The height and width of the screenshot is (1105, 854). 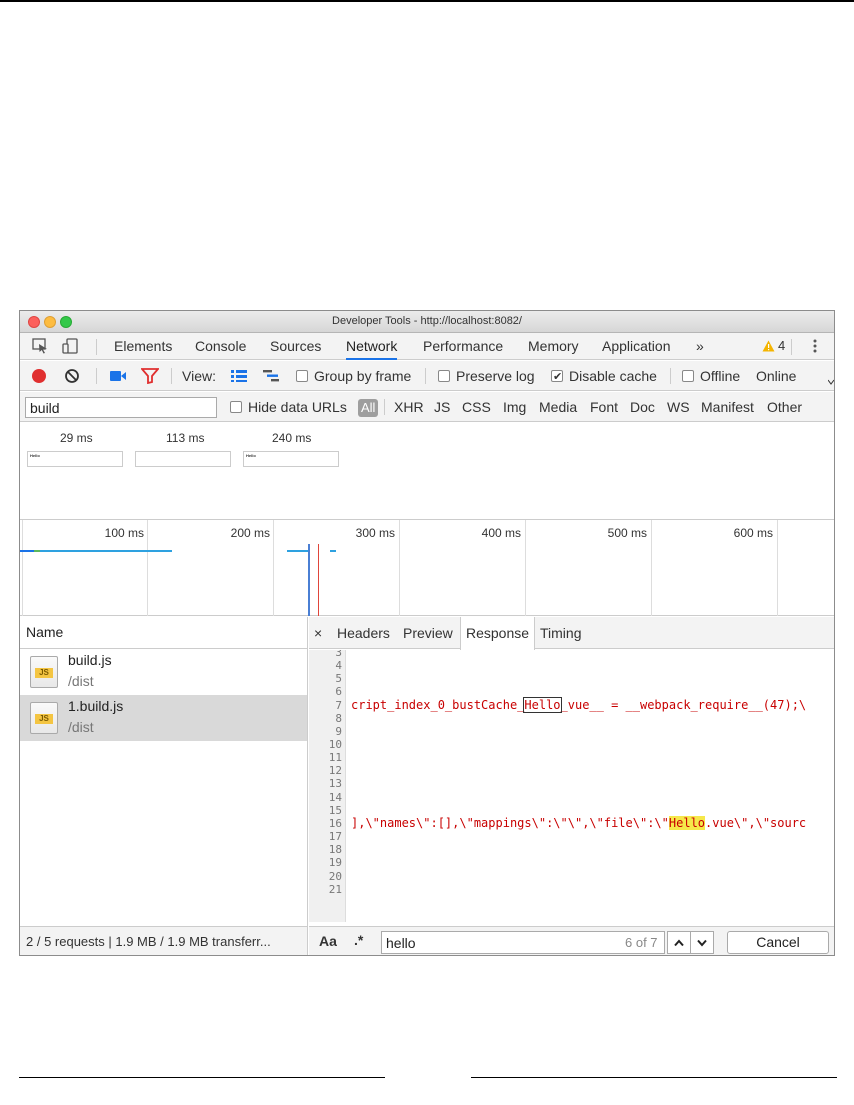 What do you see at coordinates (720, 376) in the screenshot?
I see `offline-label: Offline` at bounding box center [720, 376].